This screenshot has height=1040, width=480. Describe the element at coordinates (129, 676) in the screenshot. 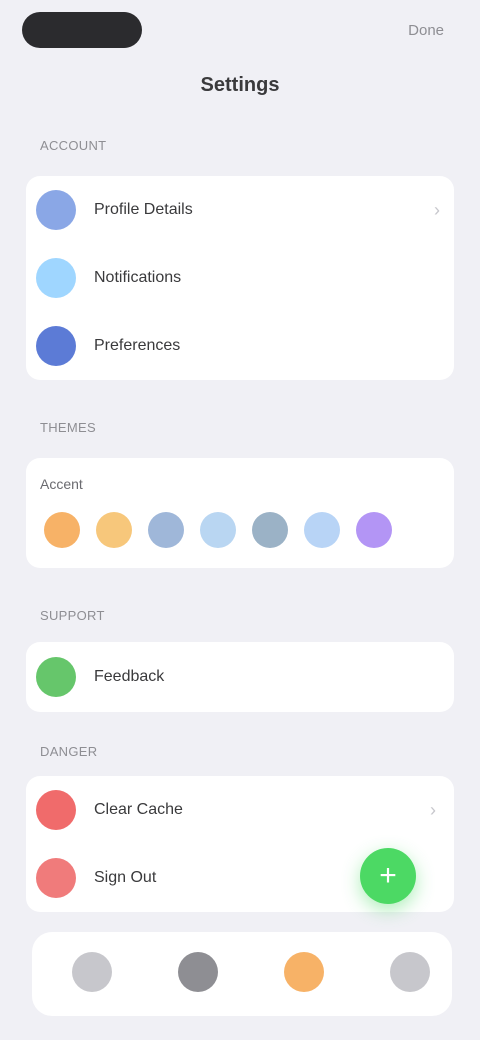

I see `support-row-label: Feedback` at that location.